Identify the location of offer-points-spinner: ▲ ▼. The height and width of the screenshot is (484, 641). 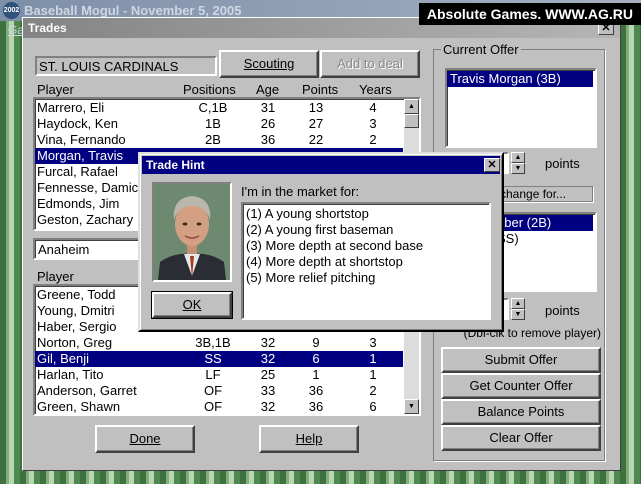
(518, 163).